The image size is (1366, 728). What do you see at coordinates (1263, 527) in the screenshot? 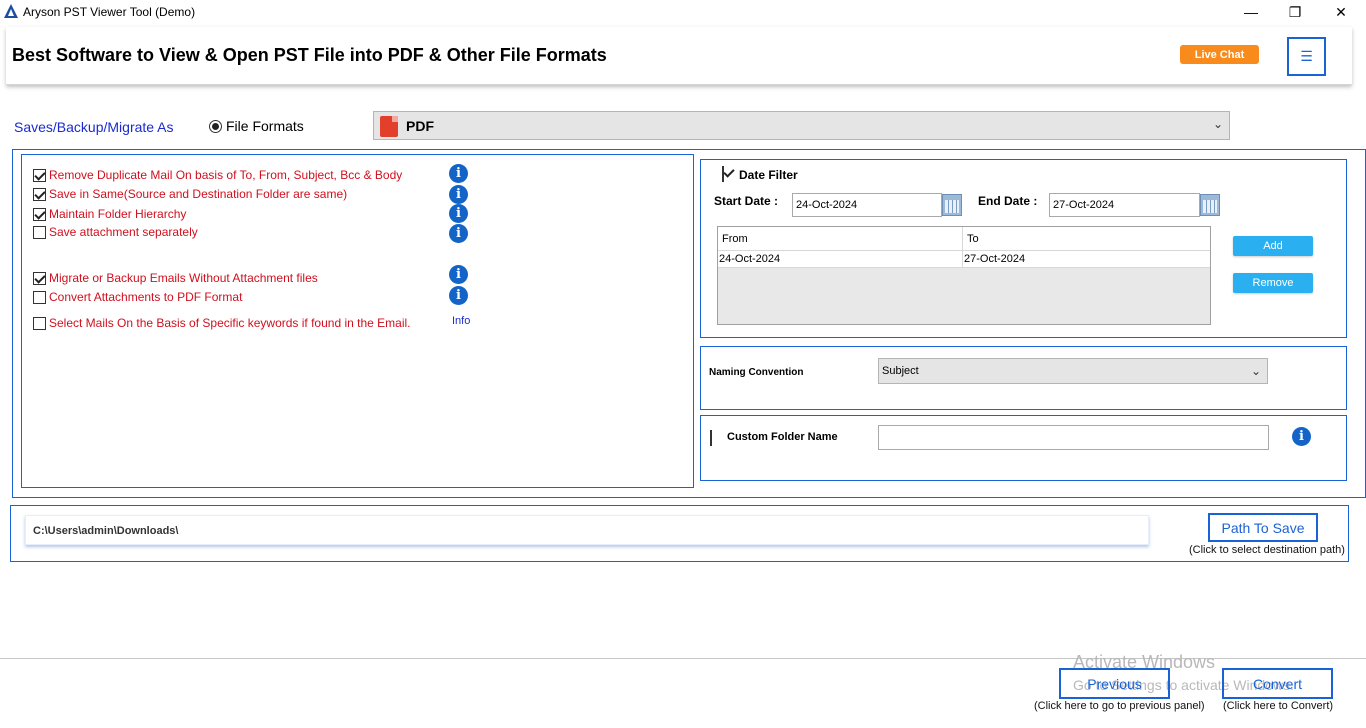
I see `path-to-save-button: Path To Save` at bounding box center [1263, 527].